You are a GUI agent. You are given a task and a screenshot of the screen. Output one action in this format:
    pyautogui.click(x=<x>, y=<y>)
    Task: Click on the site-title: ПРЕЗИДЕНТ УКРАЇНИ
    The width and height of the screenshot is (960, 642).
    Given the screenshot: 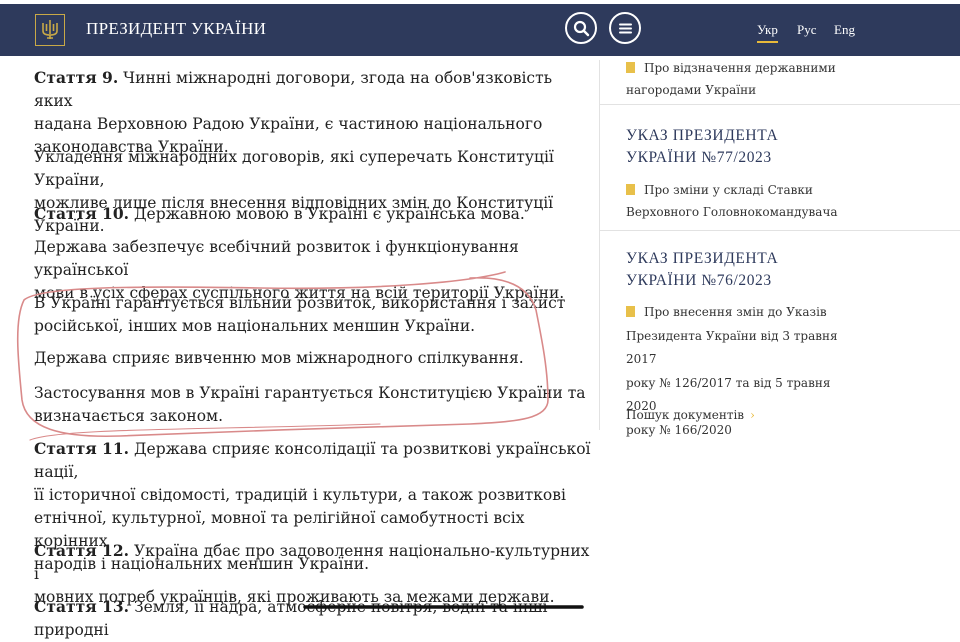 What is the action you would take?
    pyautogui.click(x=176, y=29)
    